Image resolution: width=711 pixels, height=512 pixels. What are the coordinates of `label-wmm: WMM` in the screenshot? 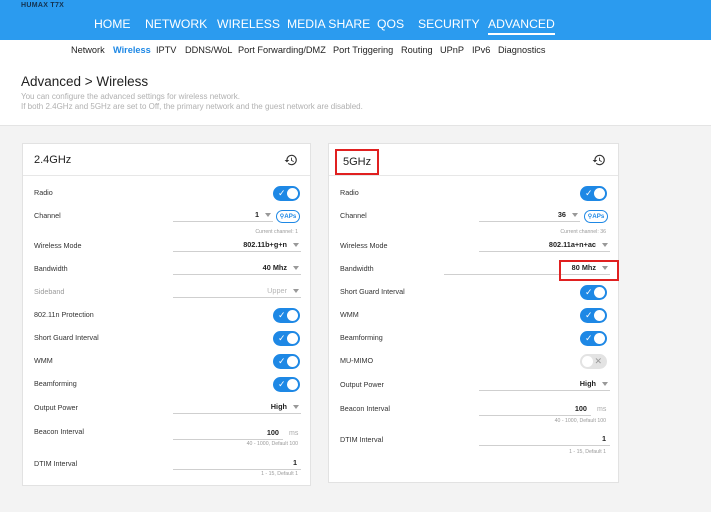 It's located at (43, 360).